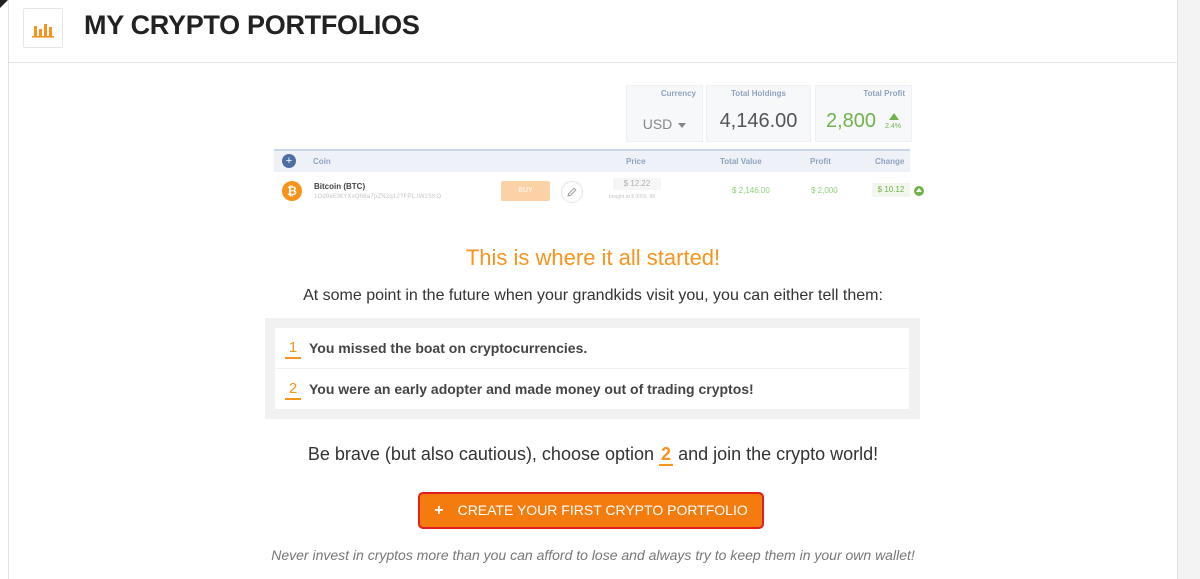 This screenshot has width=1200, height=579. What do you see at coordinates (758, 93) in the screenshot?
I see `total-holdings-label: Total Holdings` at bounding box center [758, 93].